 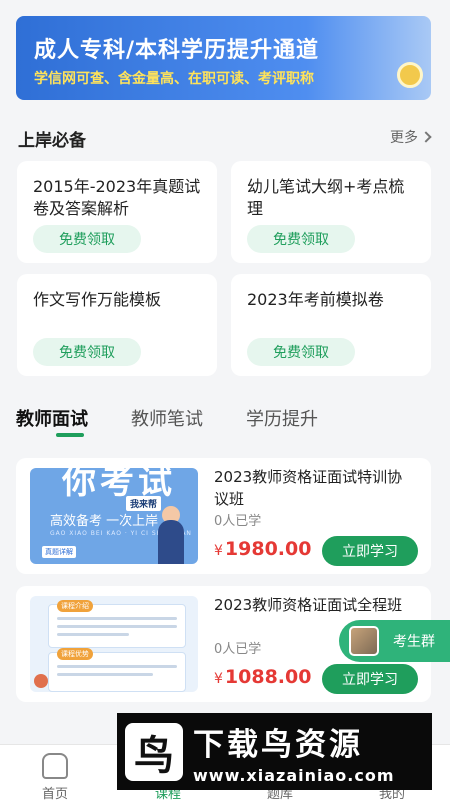 I want to click on course-thumbnail: 课程介绍 课程优势, so click(x=114, y=644).